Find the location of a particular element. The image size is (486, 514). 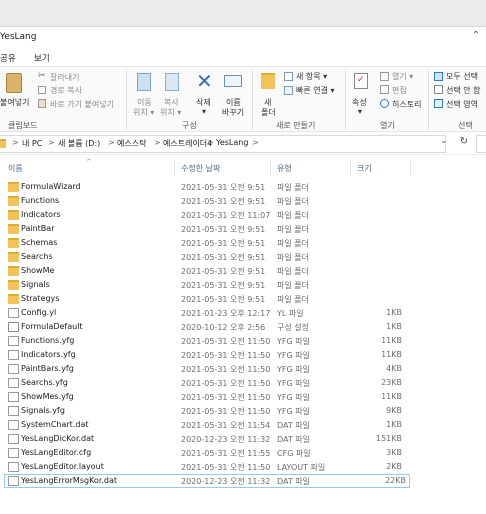

ribbon-divider is located at coordinates (428, 100).